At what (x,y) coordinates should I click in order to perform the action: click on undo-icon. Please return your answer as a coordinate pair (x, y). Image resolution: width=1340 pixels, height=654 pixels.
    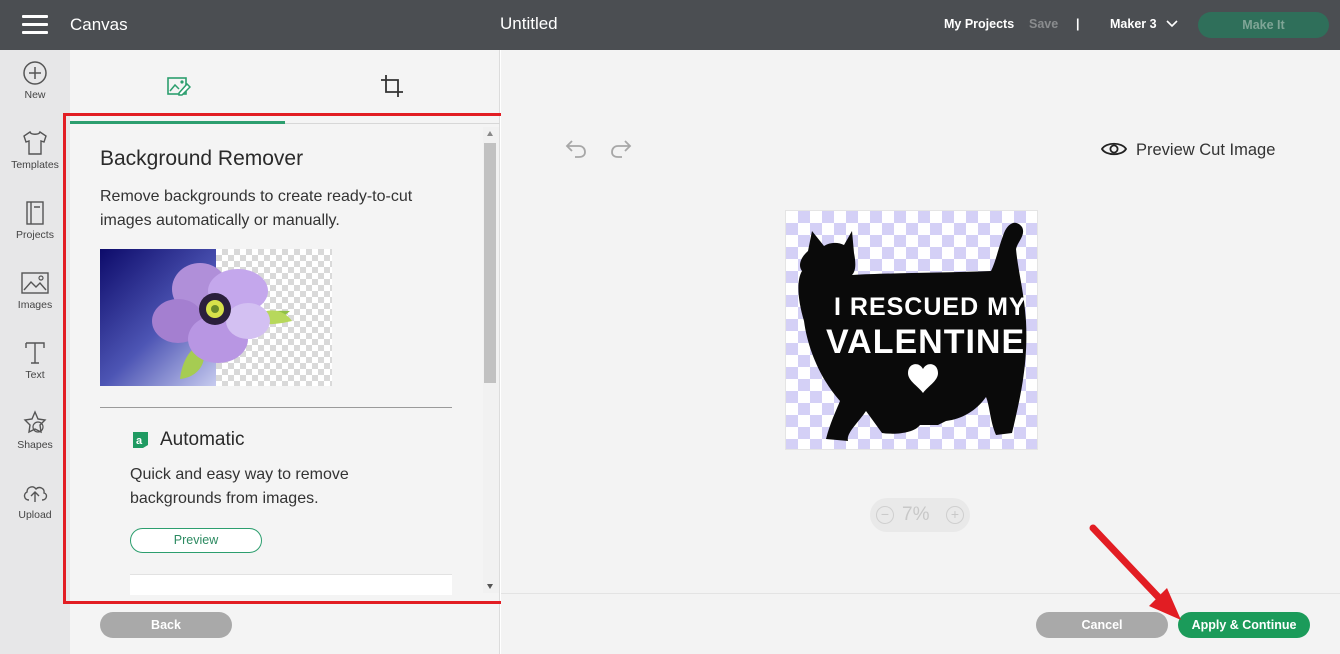
    Looking at the image, I should click on (576, 148).